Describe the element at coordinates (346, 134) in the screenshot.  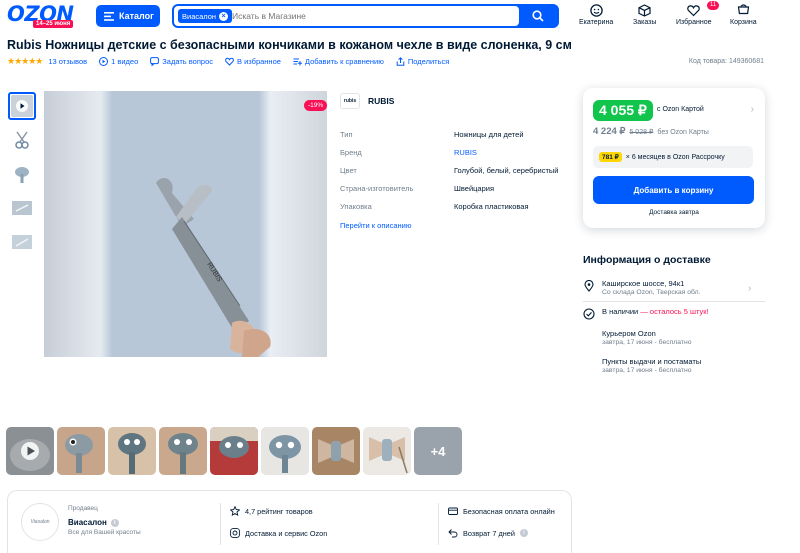
I see `spec-key: Тип` at that location.